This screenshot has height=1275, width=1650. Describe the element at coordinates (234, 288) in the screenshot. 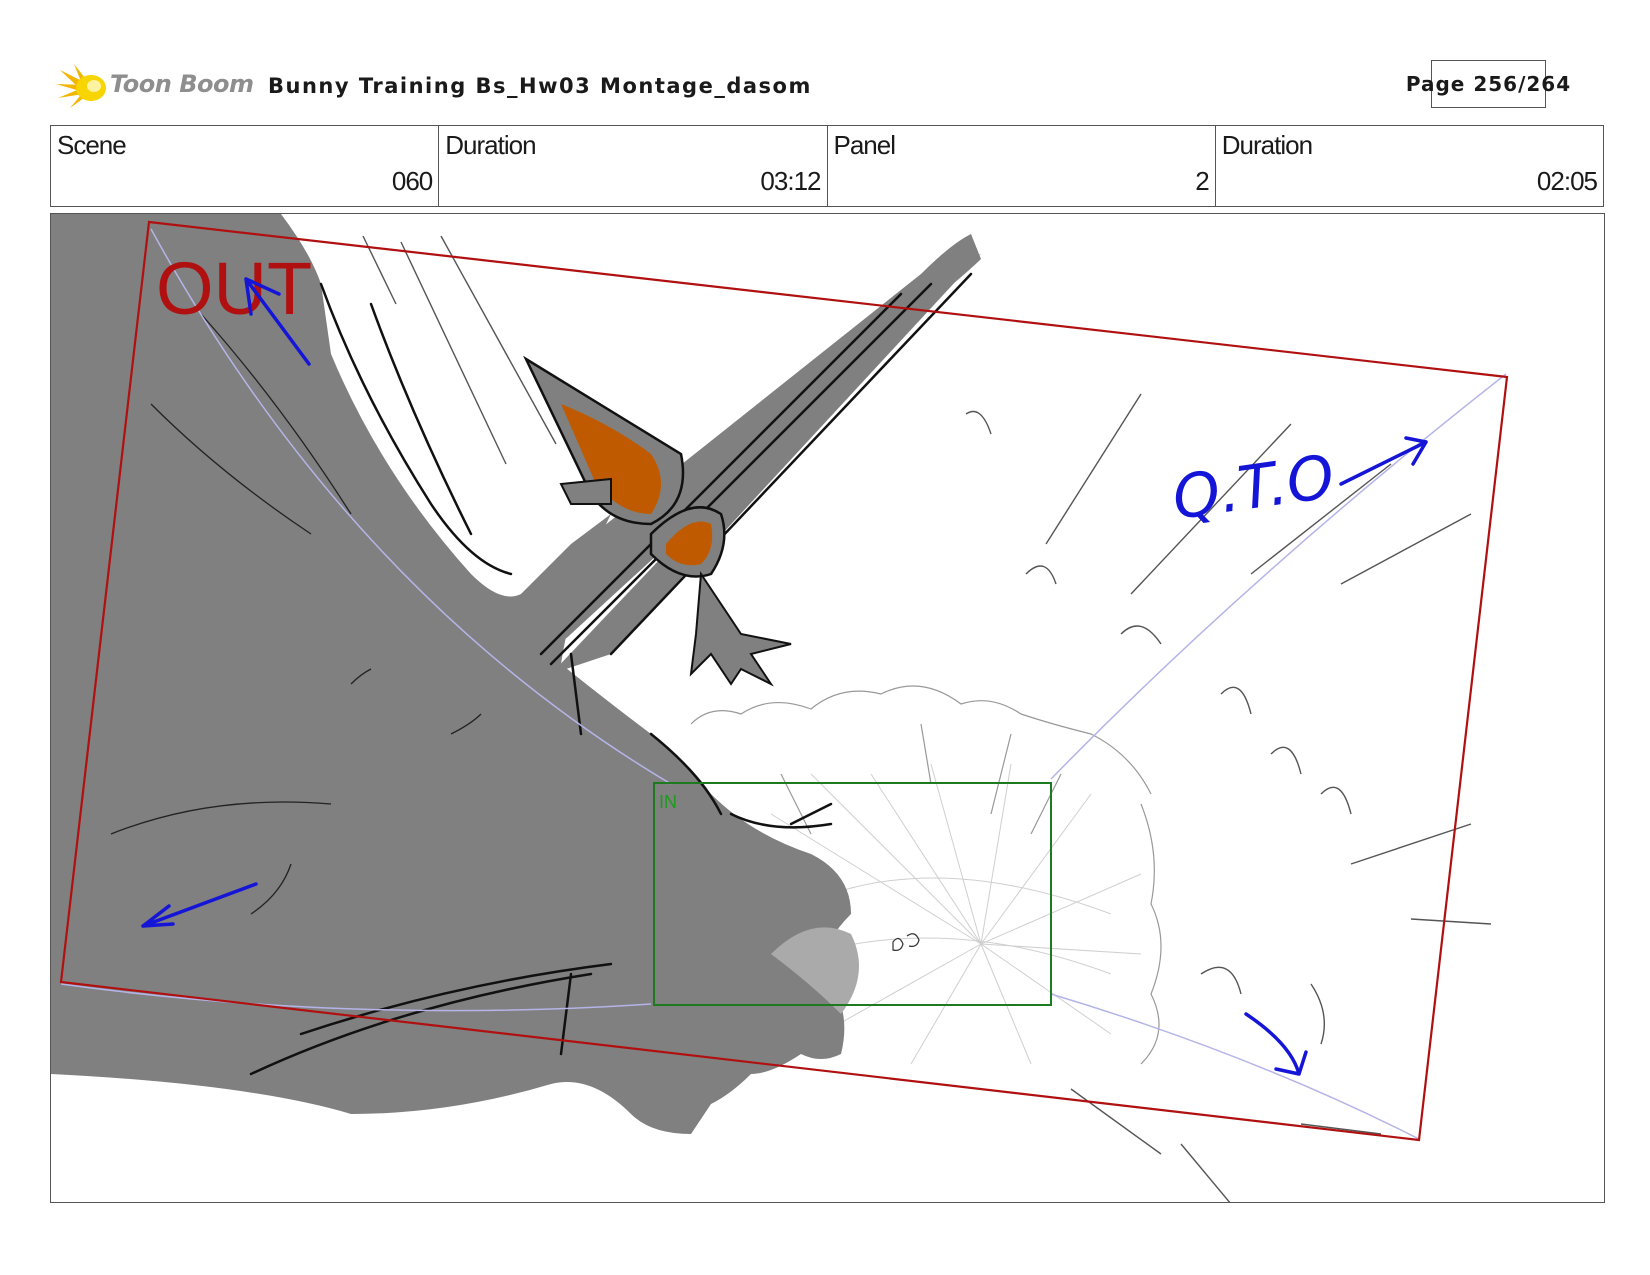

I see `out-frame-label: OUT` at that location.